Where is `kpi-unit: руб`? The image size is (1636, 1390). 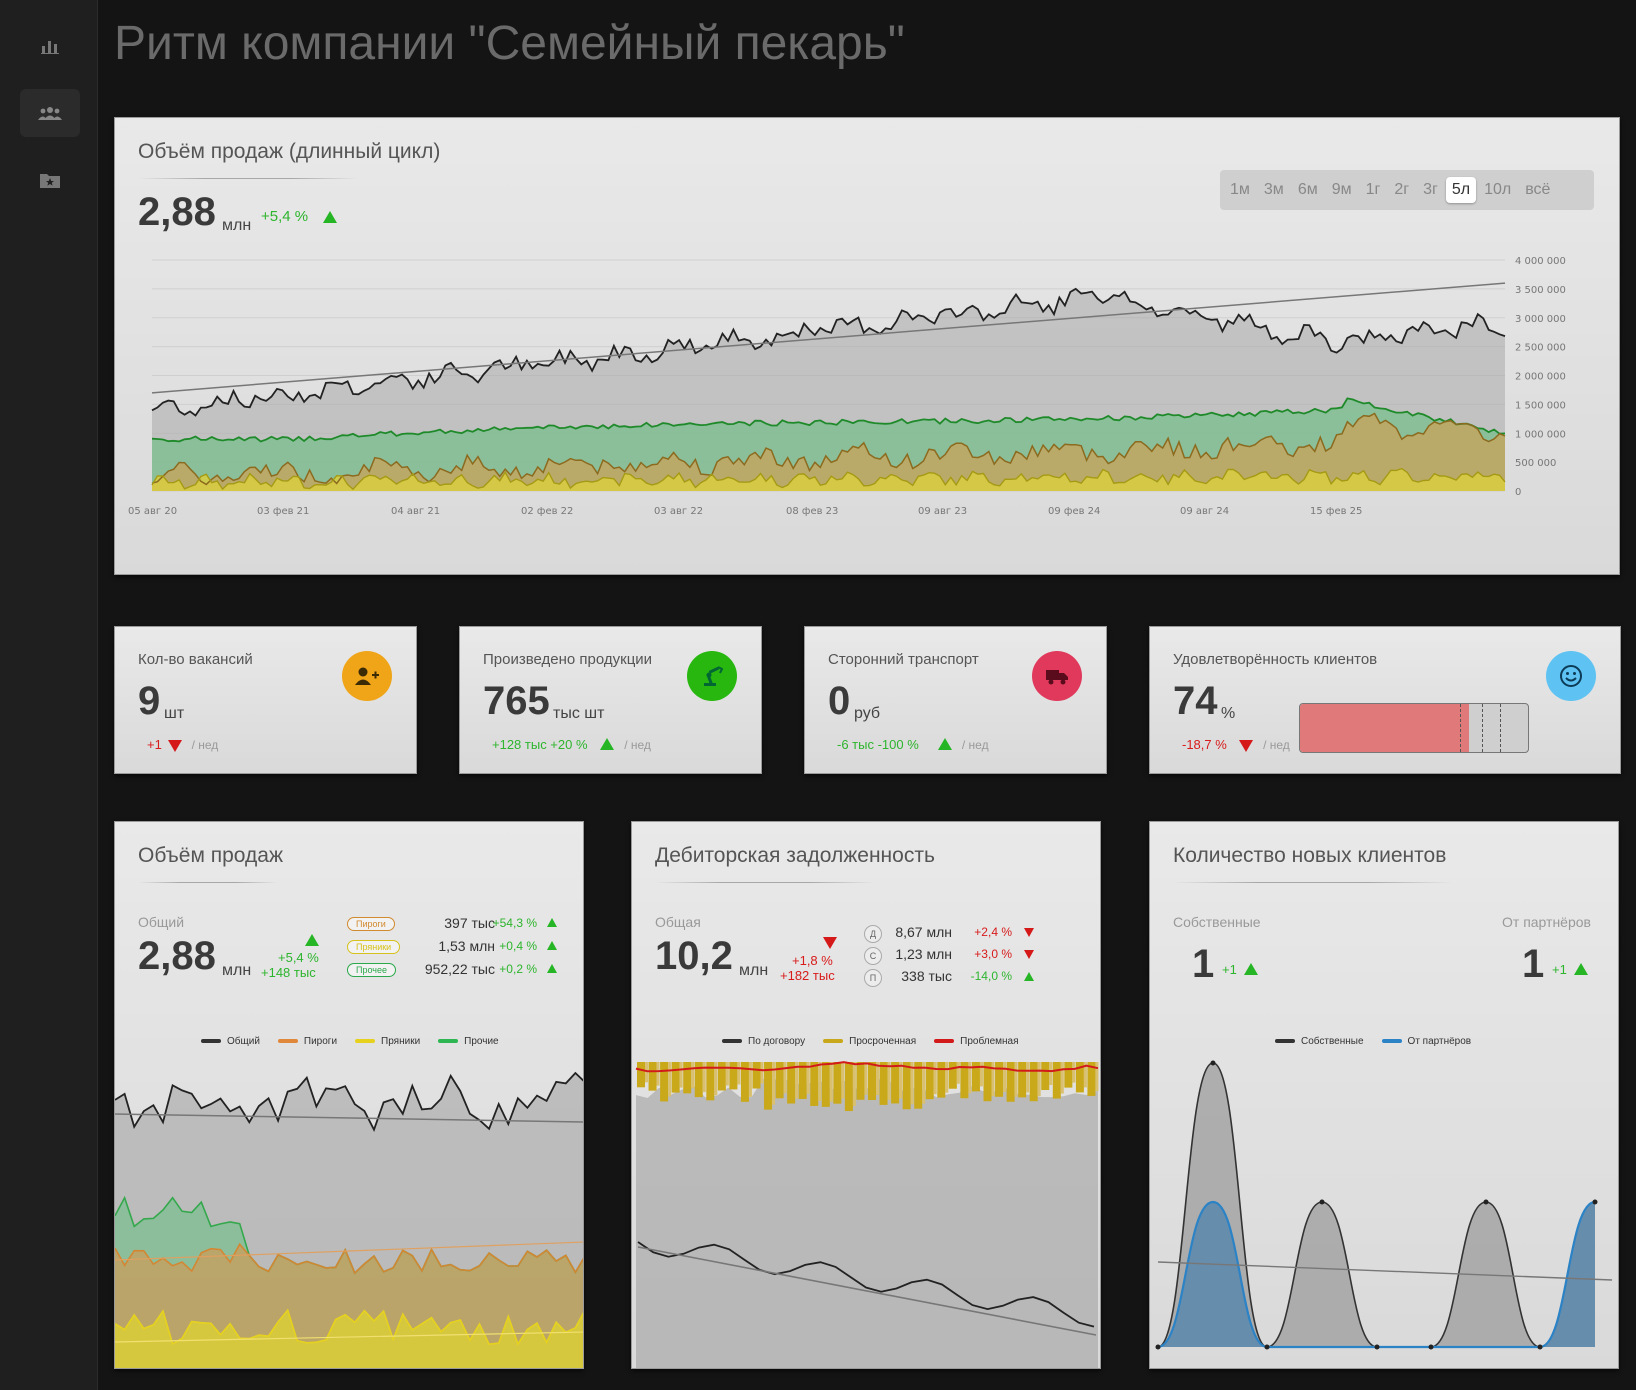 kpi-unit: руб is located at coordinates (867, 713).